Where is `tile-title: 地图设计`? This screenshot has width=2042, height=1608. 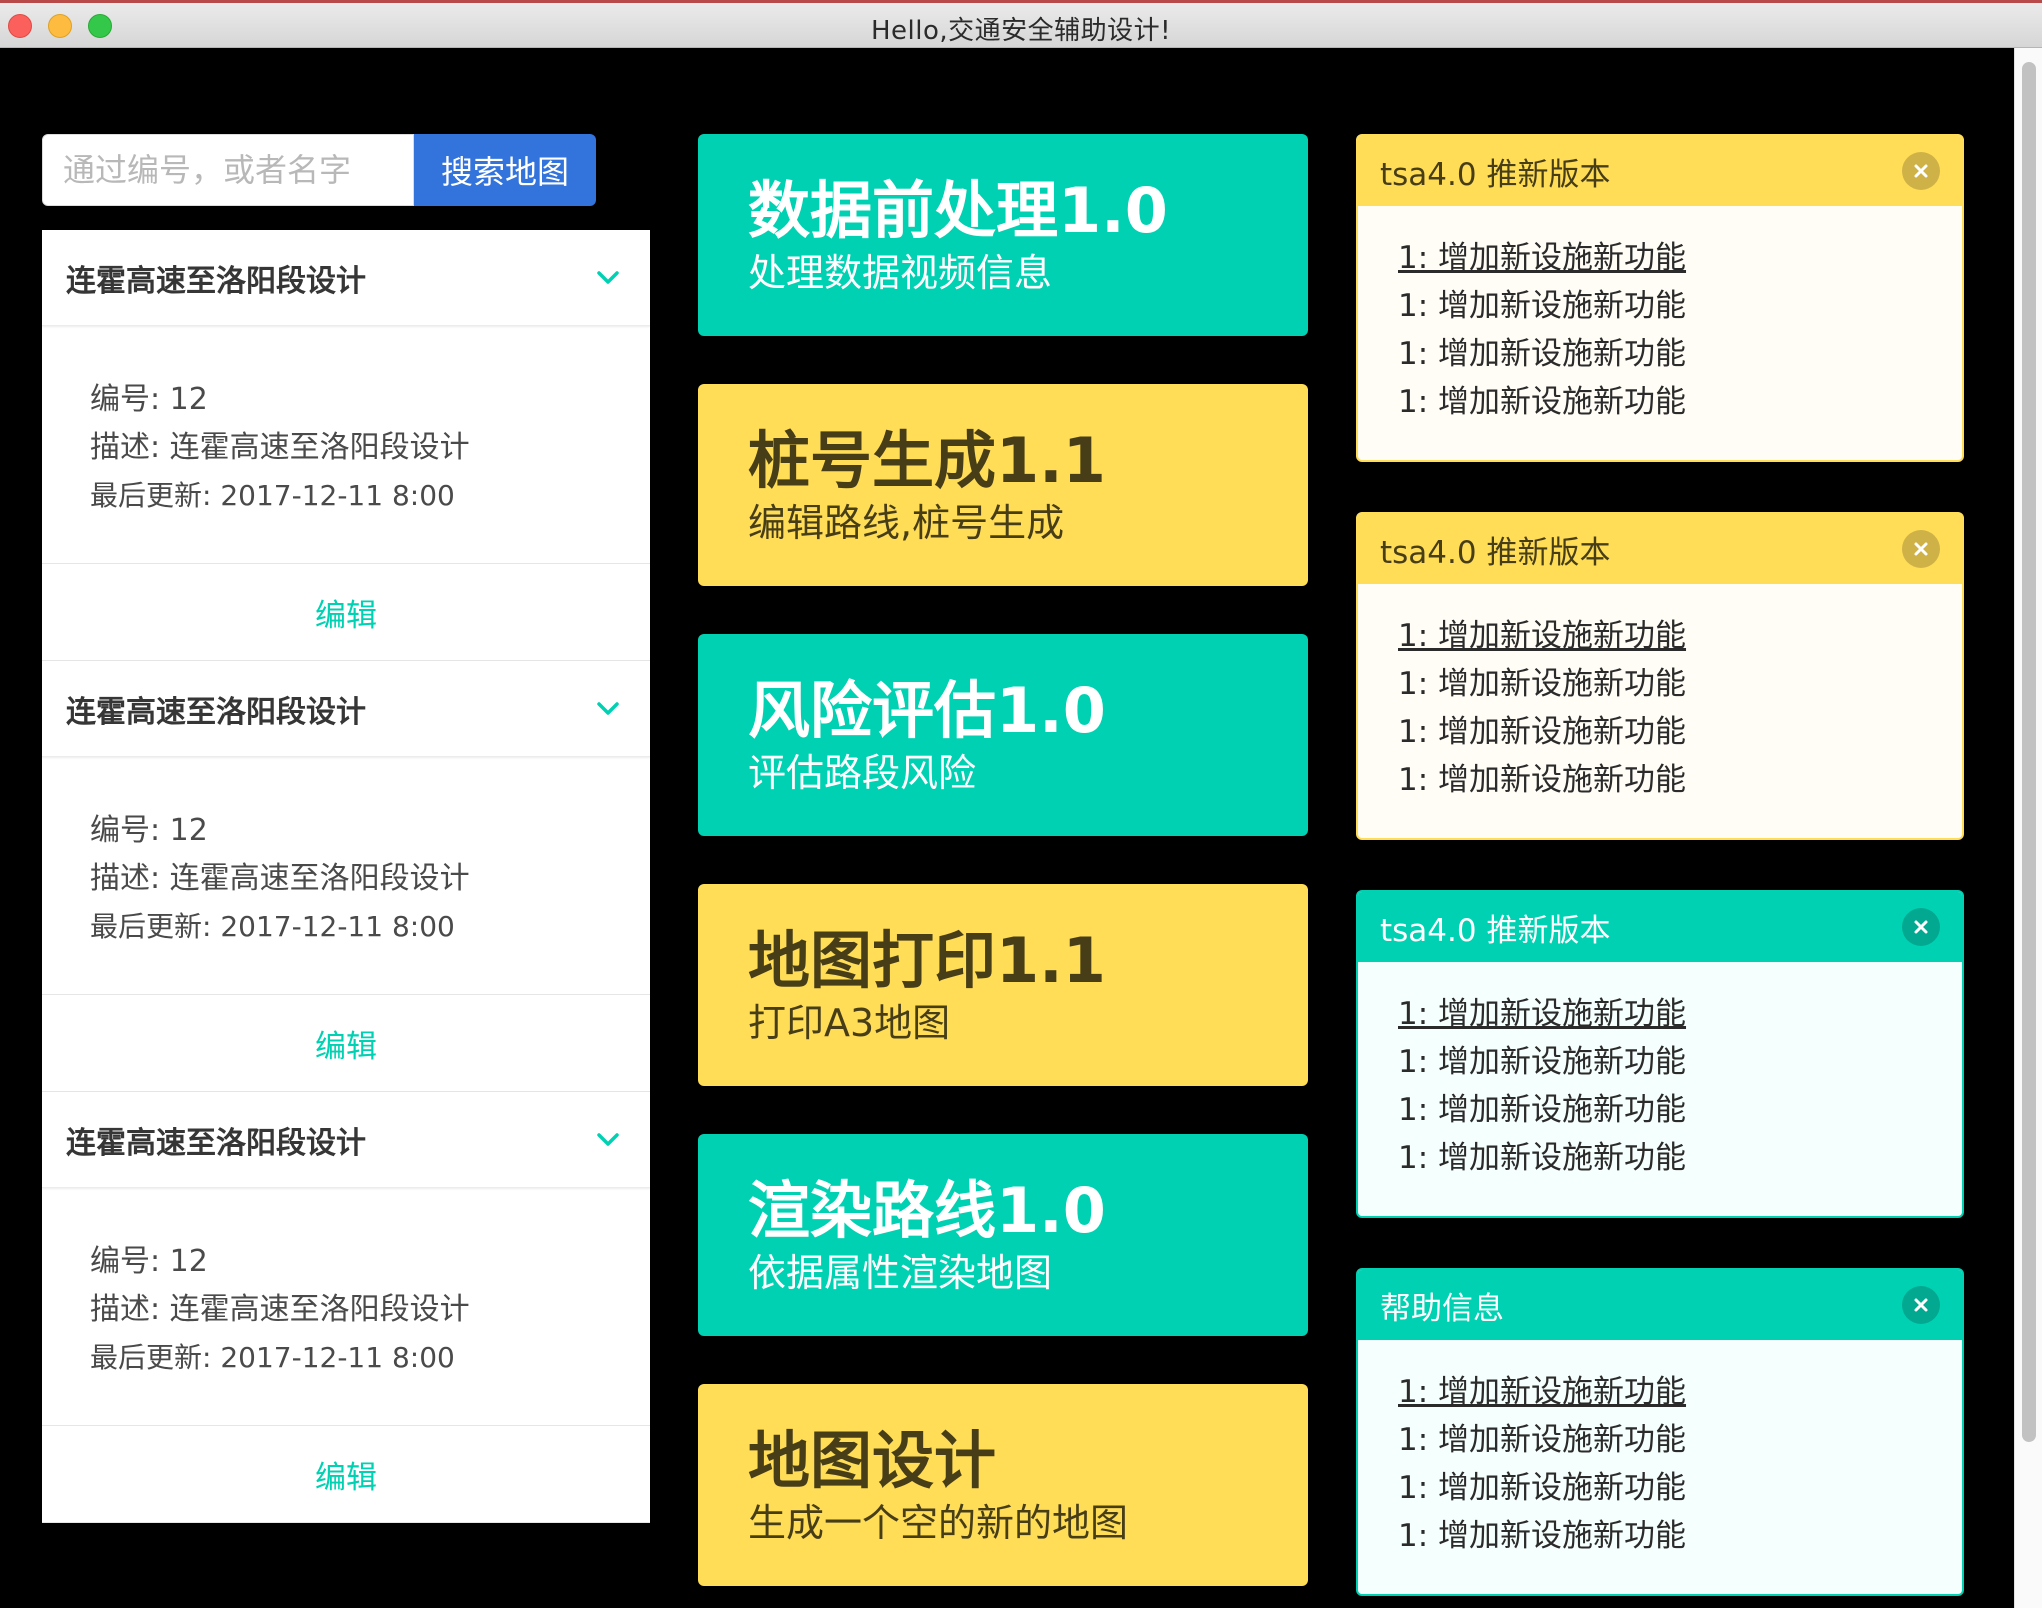
tile-title: 地图设计 is located at coordinates (872, 1460).